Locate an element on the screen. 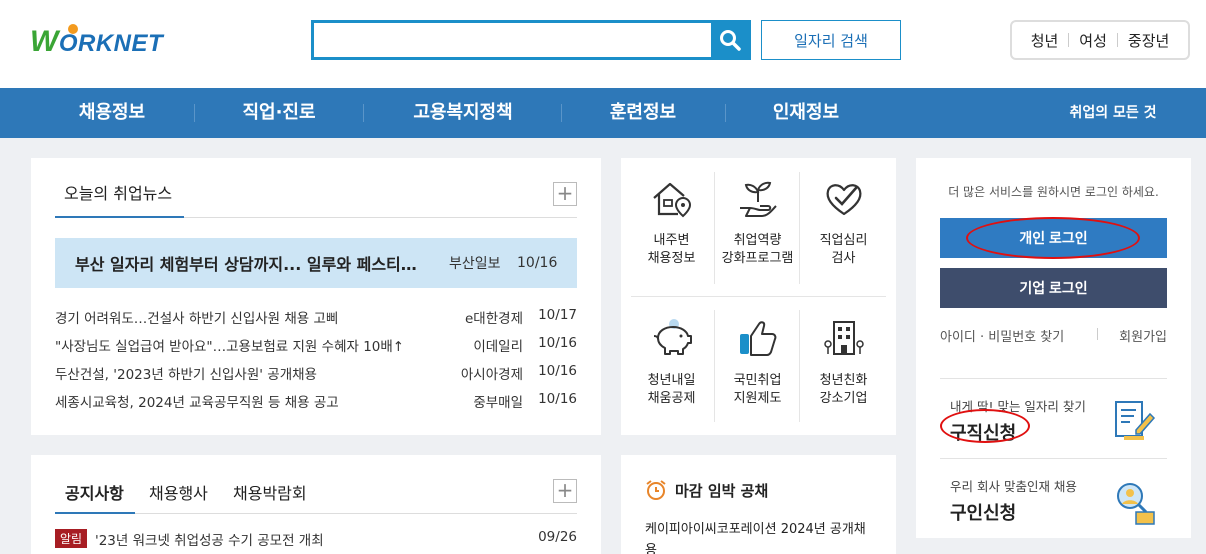  thumbs-up-icon is located at coordinates (758, 338).